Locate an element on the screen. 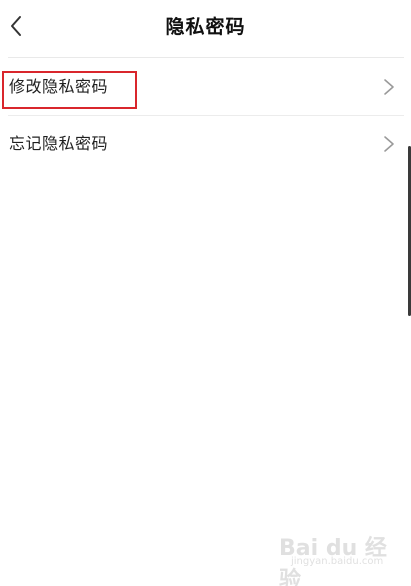 The width and height of the screenshot is (411, 586). forgot-privacy-password-label: 忘记隐私密码 is located at coordinates (59, 143).